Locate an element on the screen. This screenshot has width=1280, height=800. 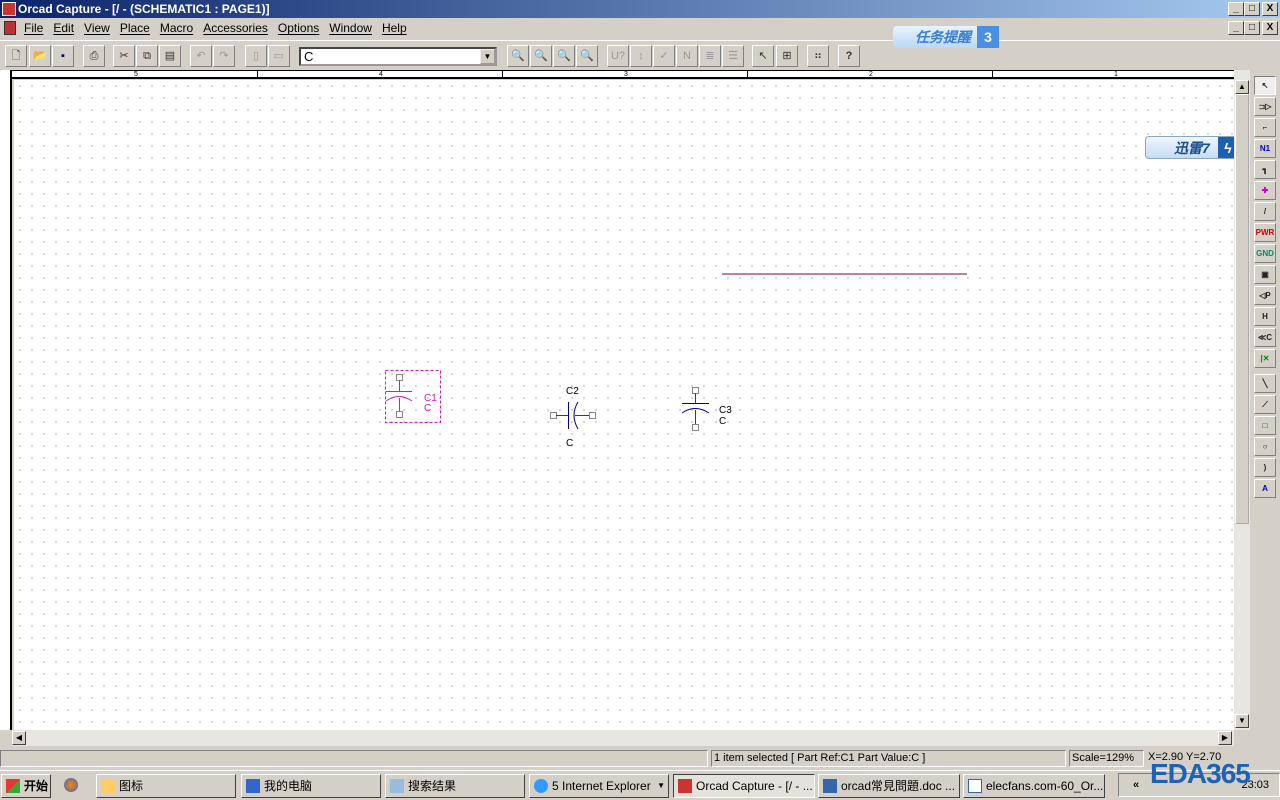
part-c1: C1 C is located at coordinates (413, 396).